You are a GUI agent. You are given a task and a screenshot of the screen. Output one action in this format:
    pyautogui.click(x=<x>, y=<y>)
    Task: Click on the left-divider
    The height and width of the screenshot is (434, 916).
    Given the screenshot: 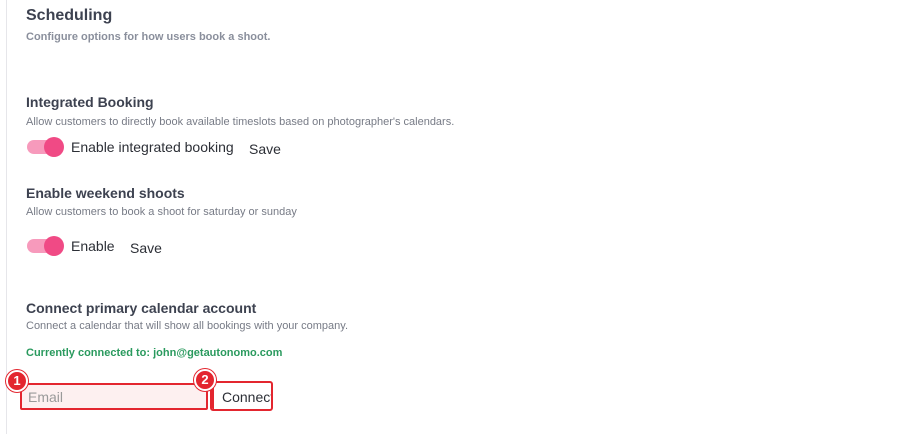 What is the action you would take?
    pyautogui.click(x=6, y=217)
    